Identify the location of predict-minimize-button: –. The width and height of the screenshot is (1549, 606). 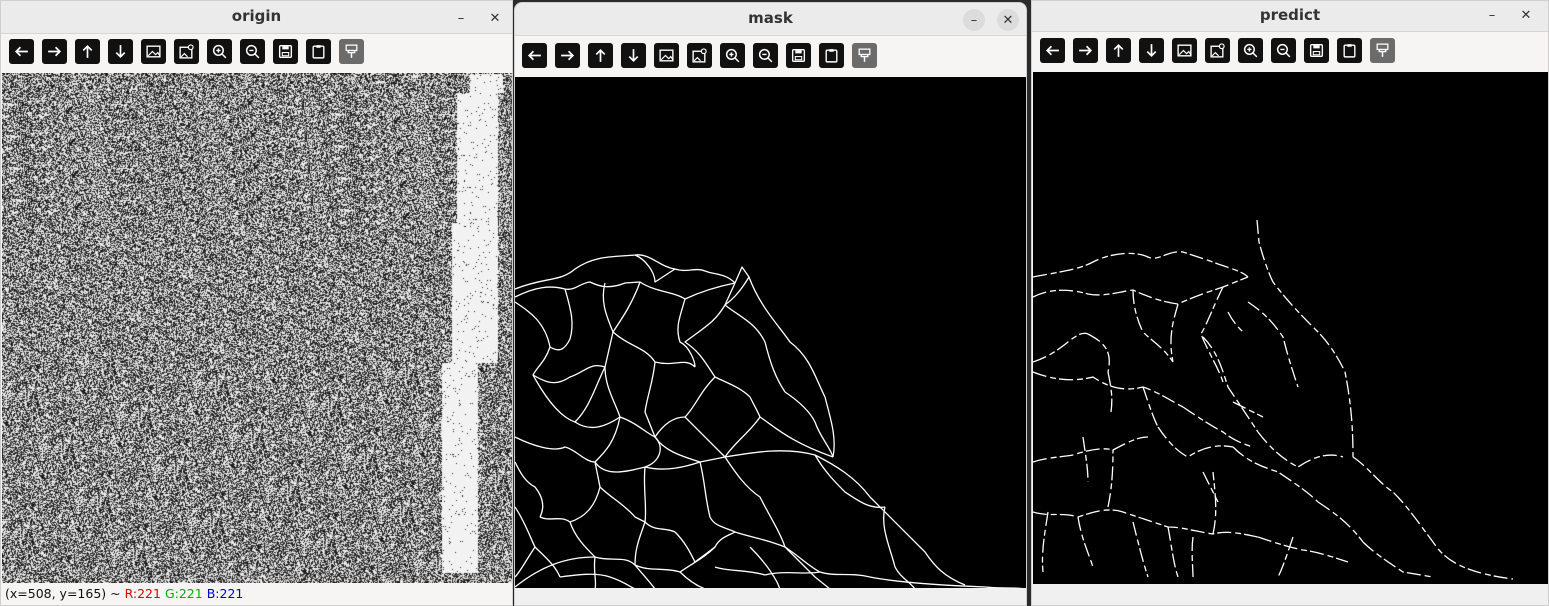
(1492, 15).